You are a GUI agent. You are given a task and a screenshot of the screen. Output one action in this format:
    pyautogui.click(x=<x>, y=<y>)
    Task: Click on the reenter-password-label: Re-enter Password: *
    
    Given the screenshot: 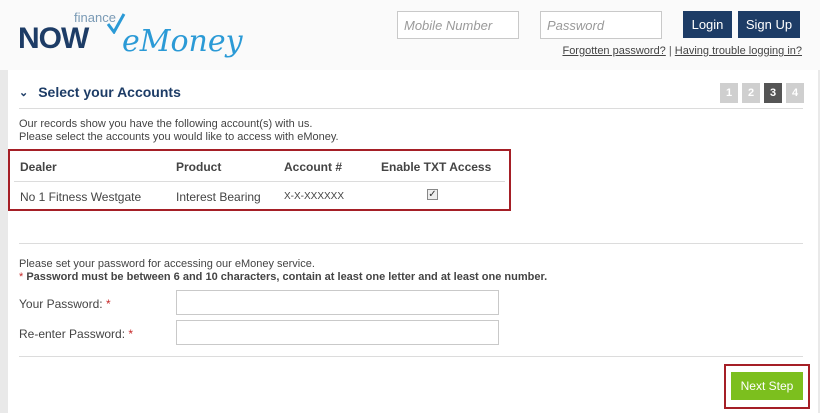 What is the action you would take?
    pyautogui.click(x=76, y=334)
    